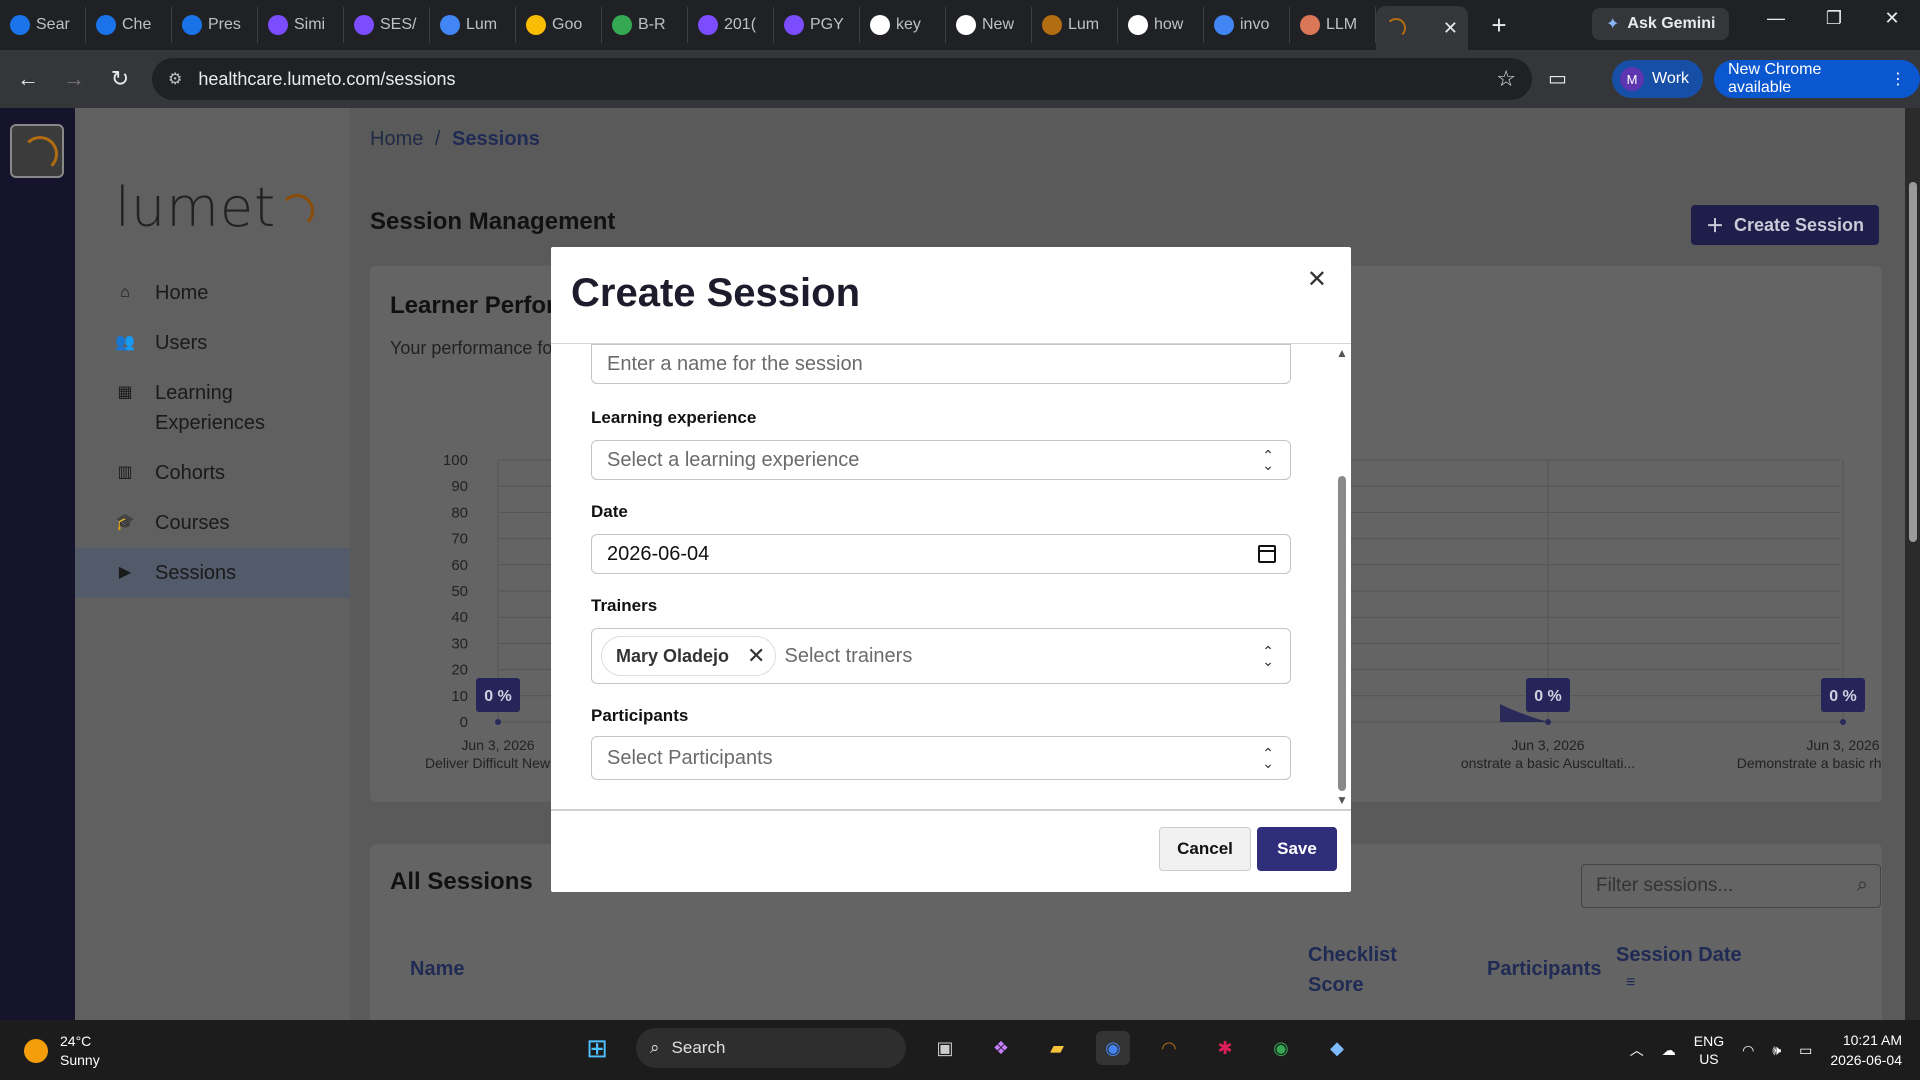  I want to click on browser-tab: Sear, so click(43, 25).